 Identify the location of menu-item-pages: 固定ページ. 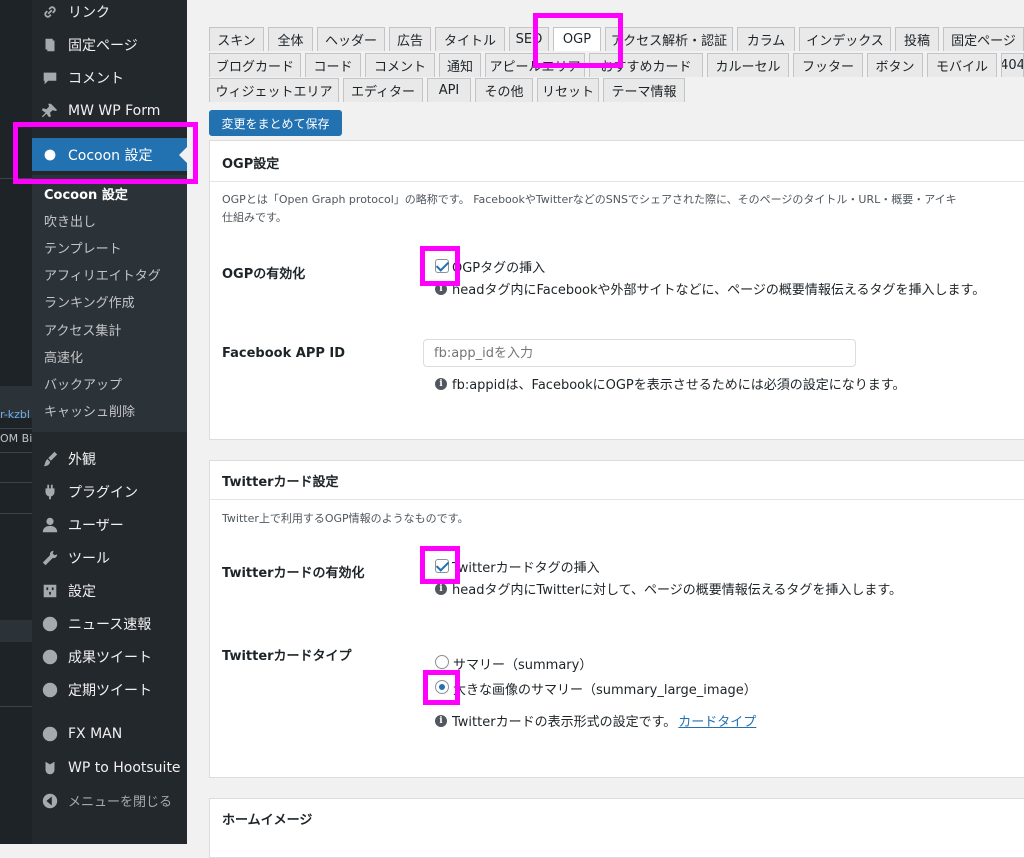
(109, 44).